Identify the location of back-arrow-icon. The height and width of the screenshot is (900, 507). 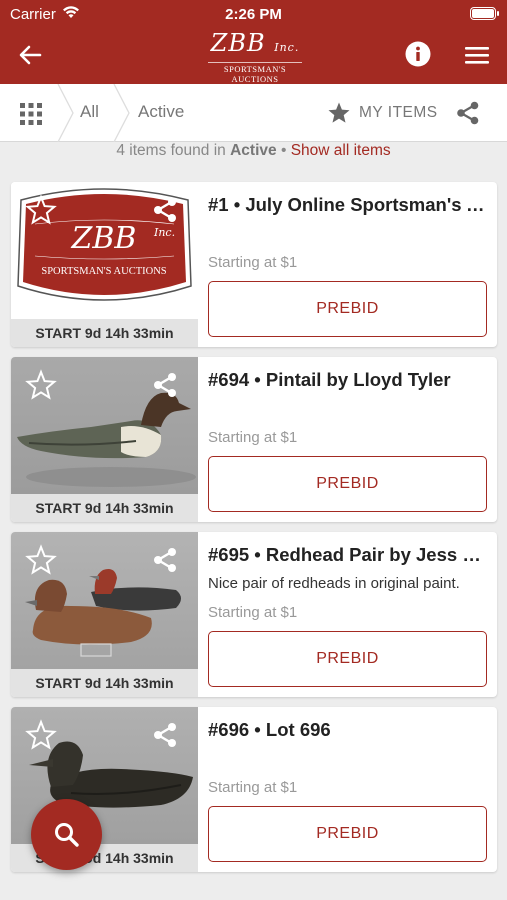
(31, 55).